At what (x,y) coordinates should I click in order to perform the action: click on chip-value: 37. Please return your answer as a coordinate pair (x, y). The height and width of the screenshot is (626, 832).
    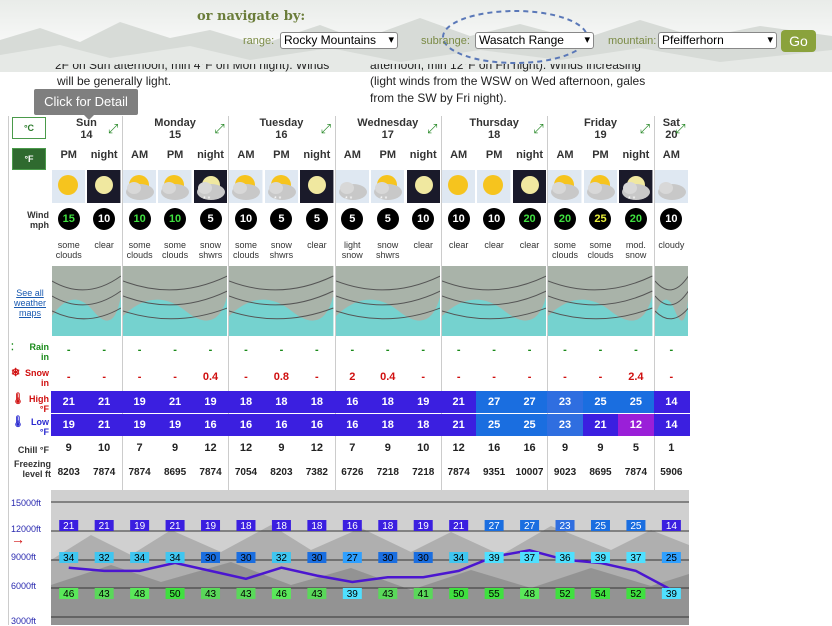
    Looking at the image, I should click on (530, 558).